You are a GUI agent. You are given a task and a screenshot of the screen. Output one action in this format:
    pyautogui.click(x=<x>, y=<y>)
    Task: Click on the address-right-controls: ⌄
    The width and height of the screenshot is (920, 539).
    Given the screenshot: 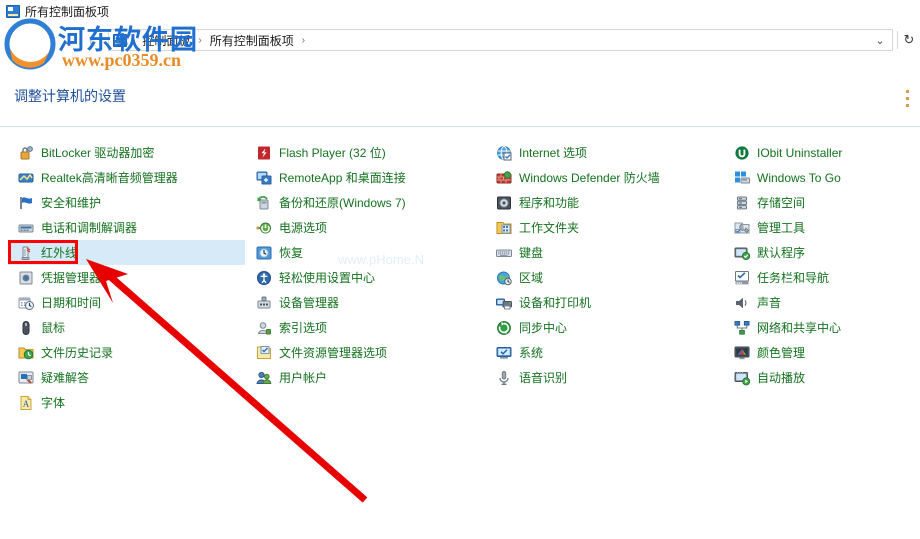 What is the action you would take?
    pyautogui.click(x=880, y=40)
    